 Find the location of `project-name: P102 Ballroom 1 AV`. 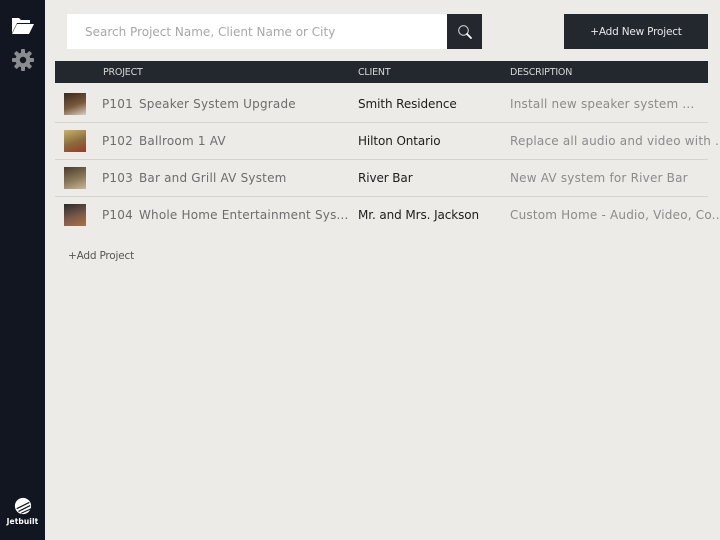

project-name: P102 Ballroom 1 AV is located at coordinates (164, 141).